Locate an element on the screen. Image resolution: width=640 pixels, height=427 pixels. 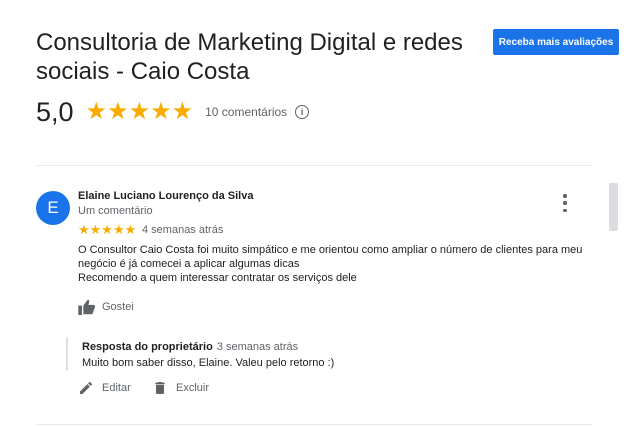
more-vert-icon is located at coordinates (565, 203).